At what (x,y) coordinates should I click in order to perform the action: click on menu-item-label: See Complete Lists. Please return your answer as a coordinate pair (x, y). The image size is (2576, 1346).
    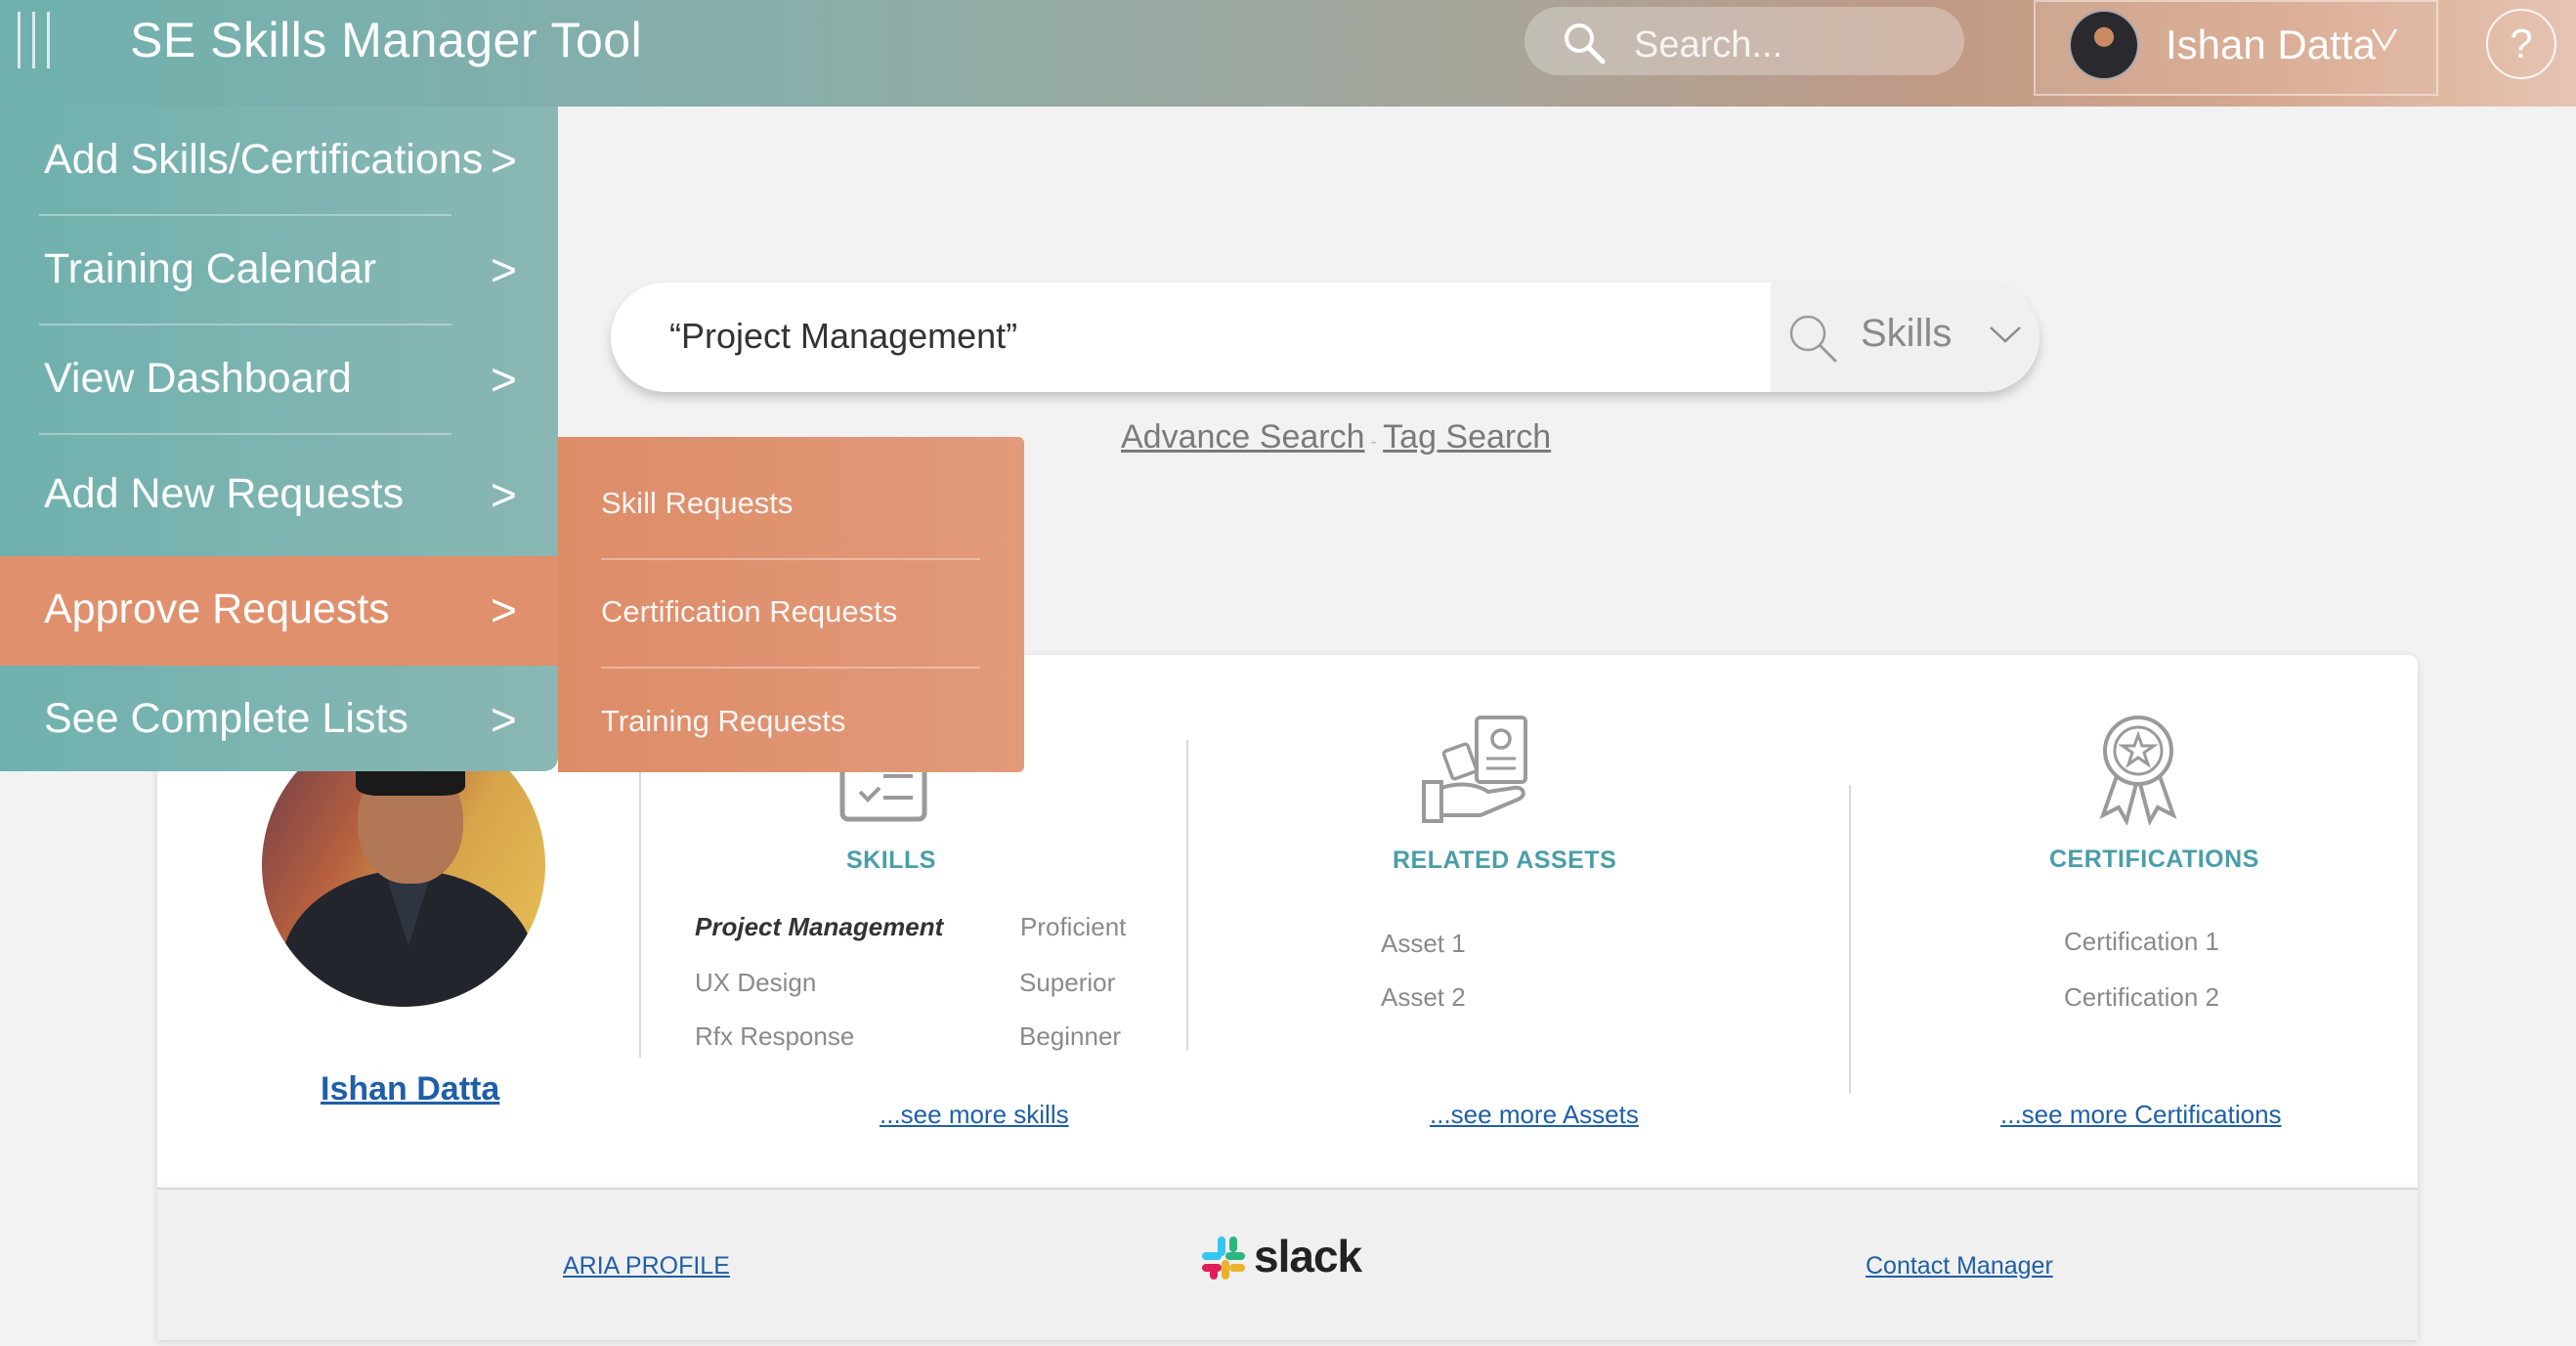
    Looking at the image, I should click on (226, 718).